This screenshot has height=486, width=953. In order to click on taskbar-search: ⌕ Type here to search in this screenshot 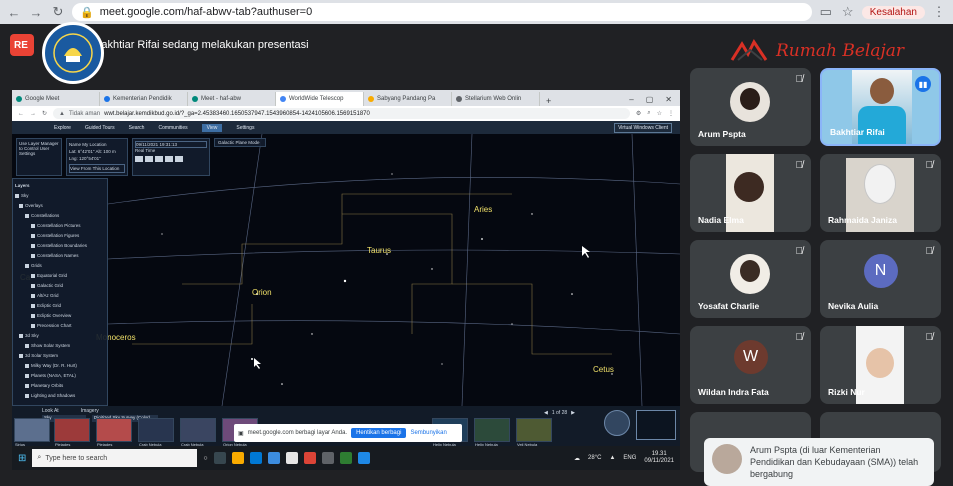, I will do `click(115, 458)`.